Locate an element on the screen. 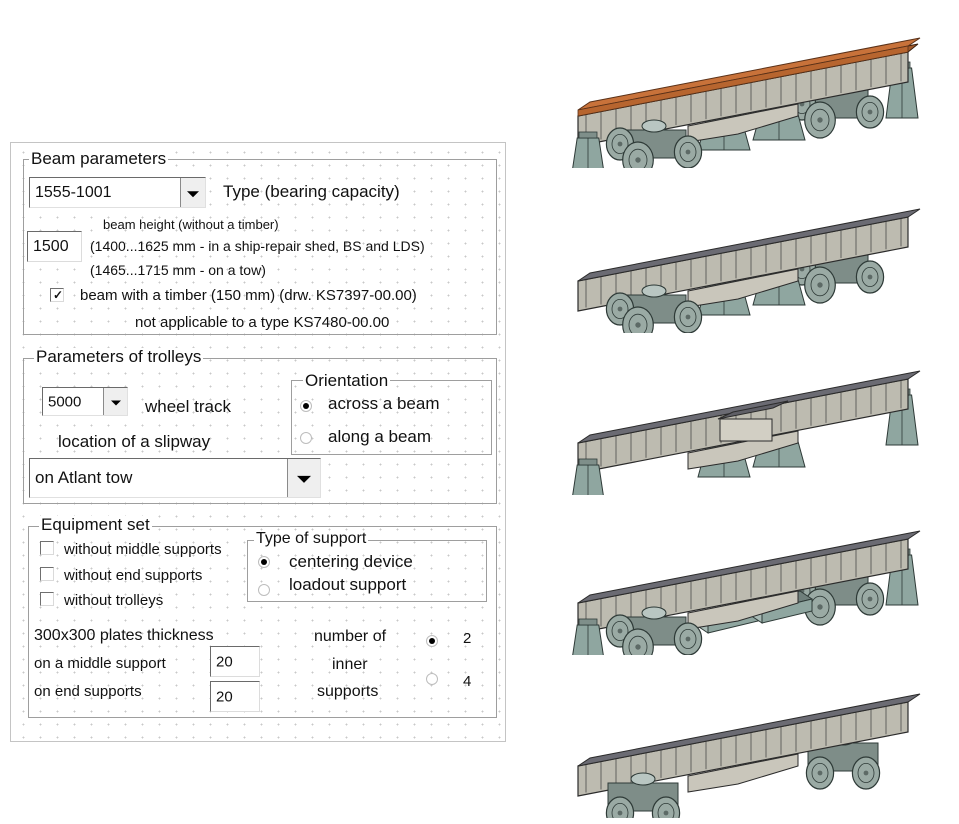  inner-supports-label-line2: inner is located at coordinates (350, 664).